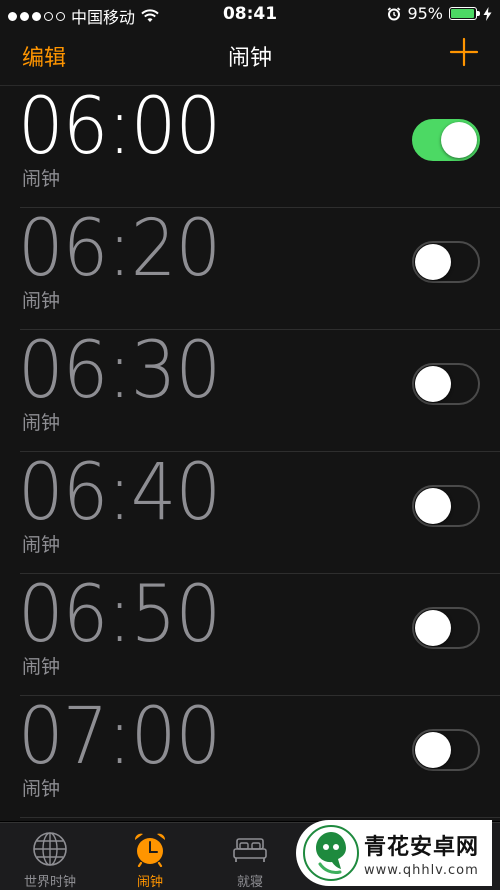 Image resolution: width=500 pixels, height=890 pixels. I want to click on alarm-time: 06:30, so click(119, 371).